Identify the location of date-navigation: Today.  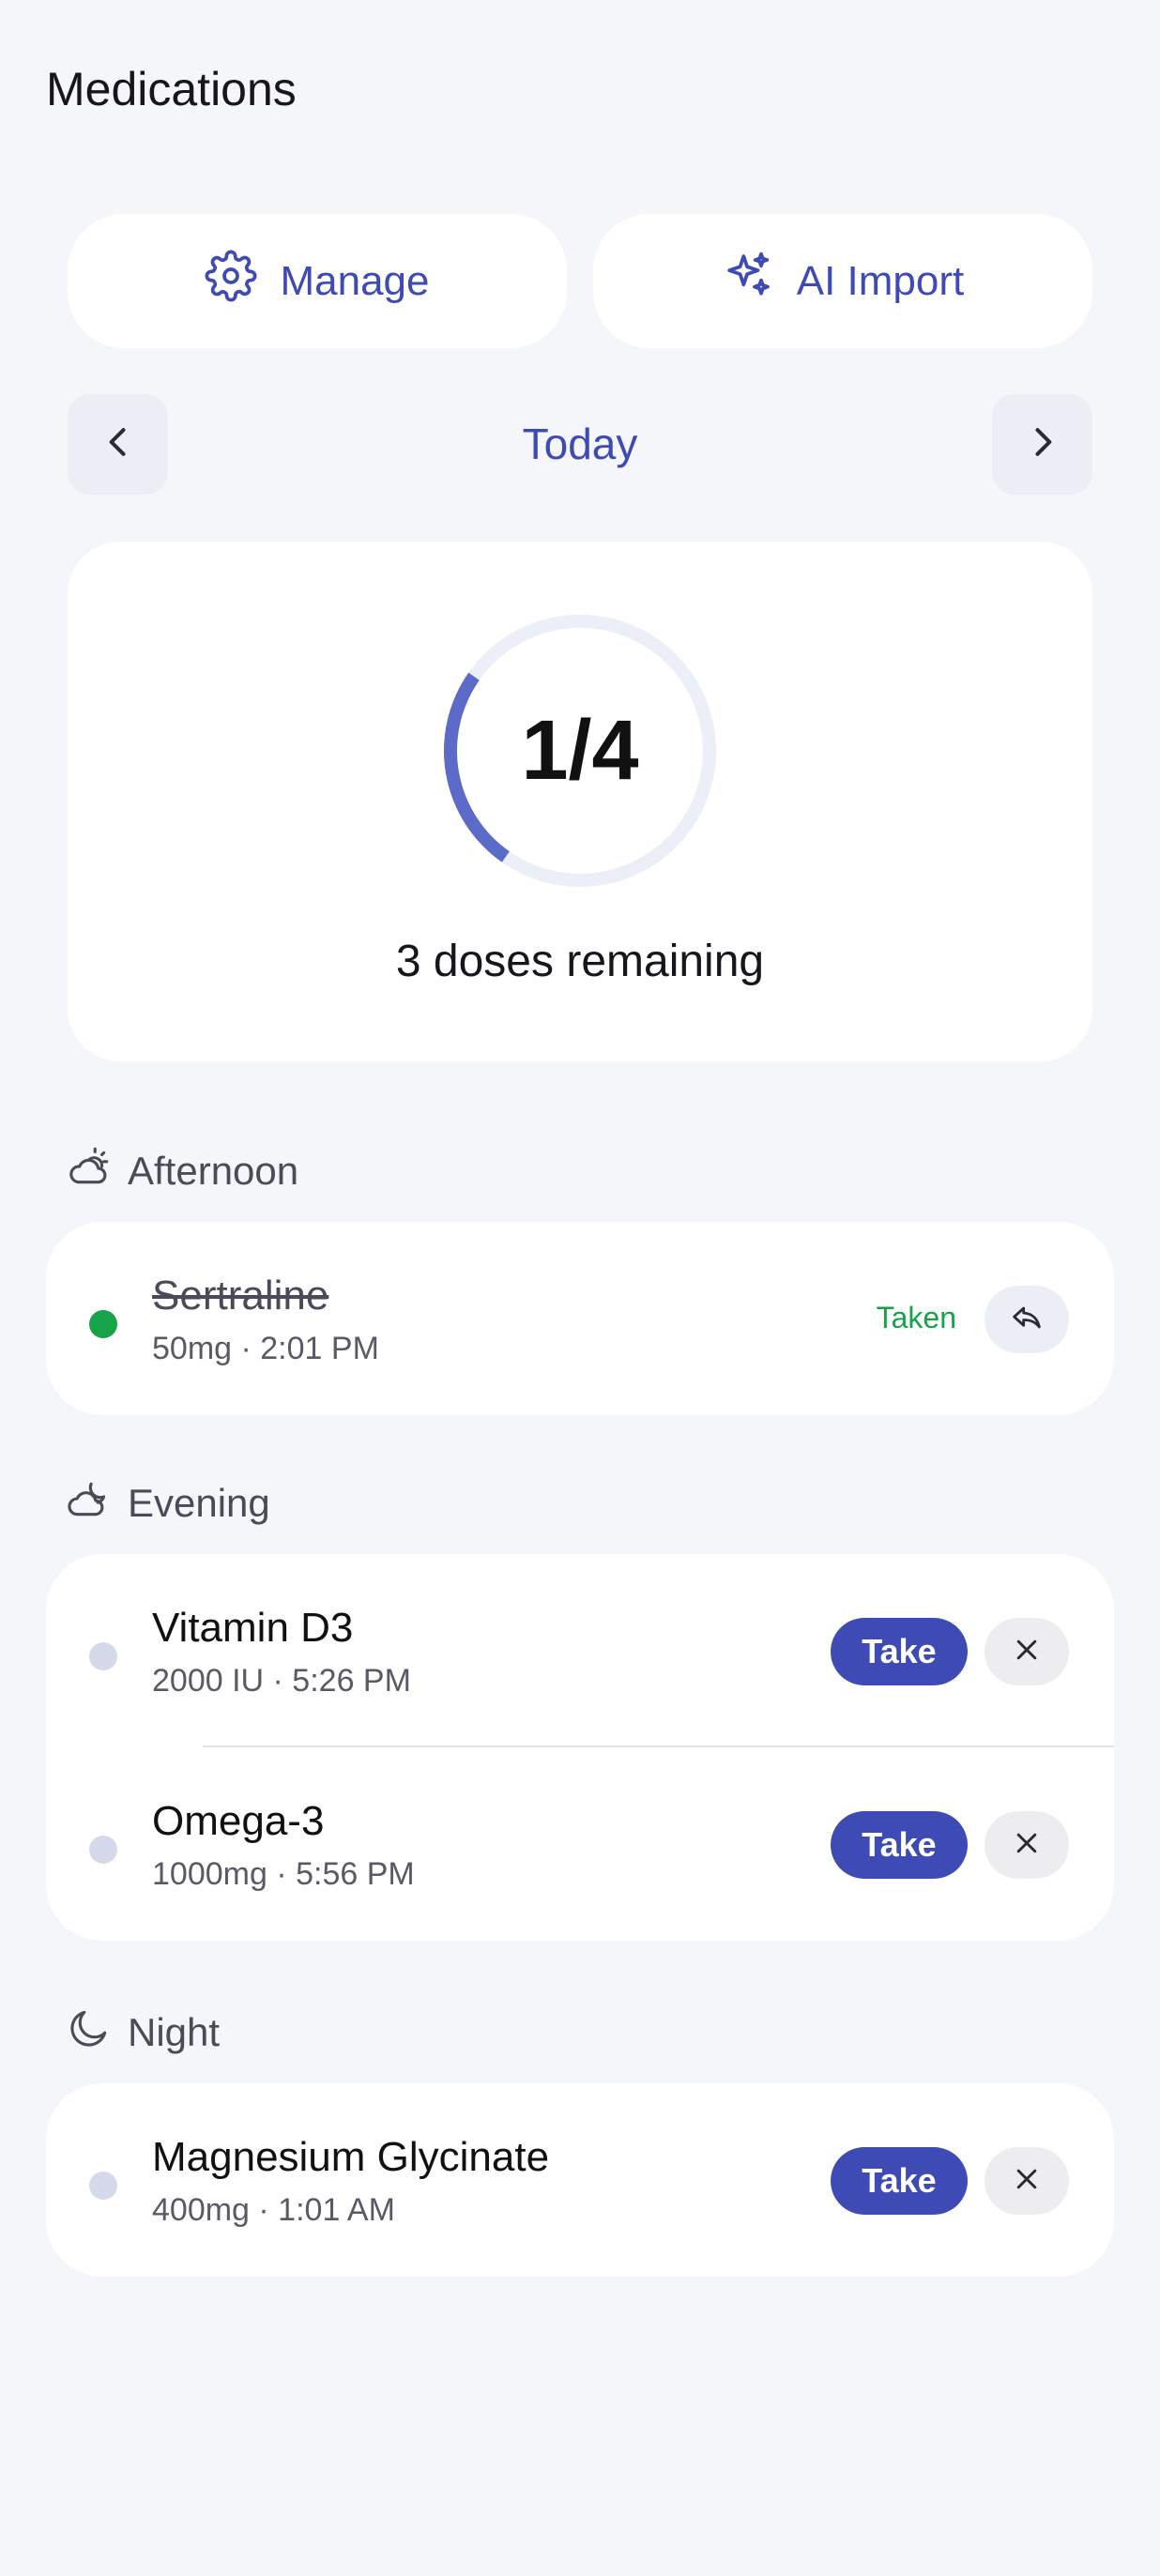
(580, 444).